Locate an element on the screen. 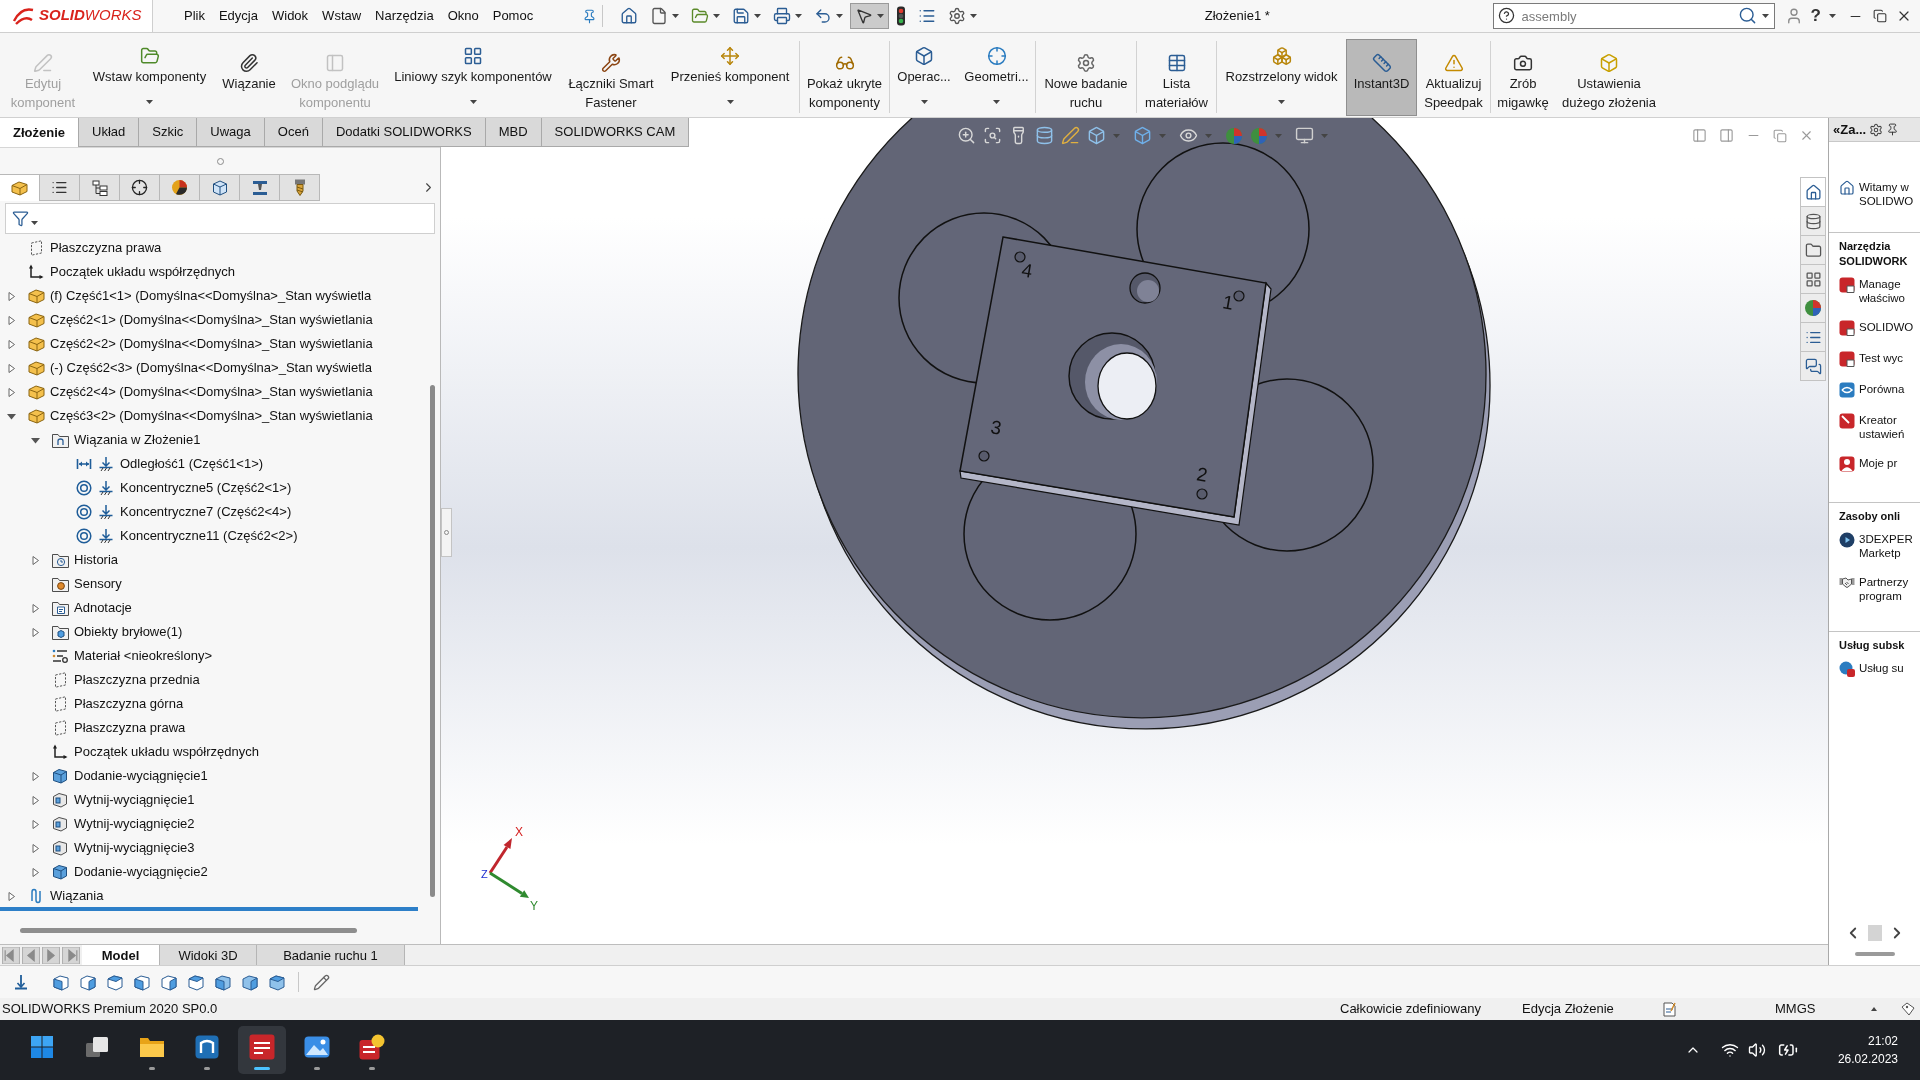  tree-item: Historia is located at coordinates (96, 560).